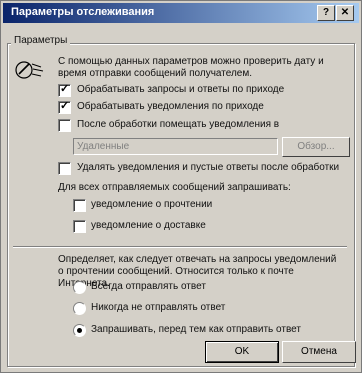  I want to click on ok-button: OK, so click(242, 352).